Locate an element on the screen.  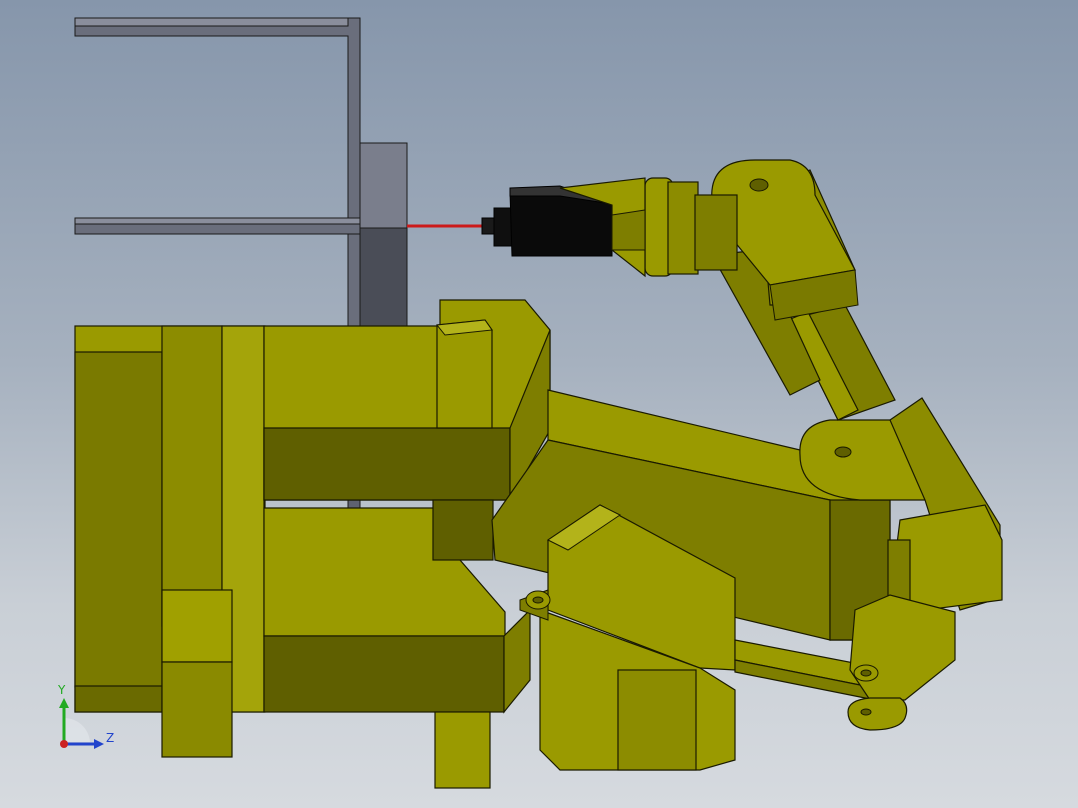
y-axis-label: Y is located at coordinates (61, 690).